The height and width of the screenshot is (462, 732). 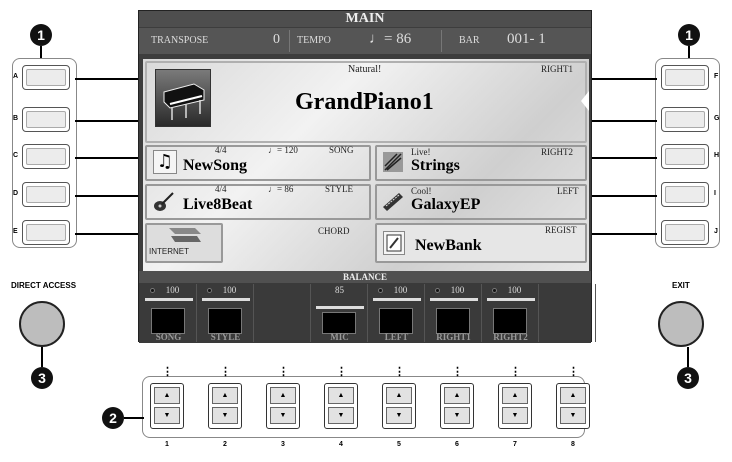 I want to click on balance-channel: 100 SONG, so click(x=169, y=313).